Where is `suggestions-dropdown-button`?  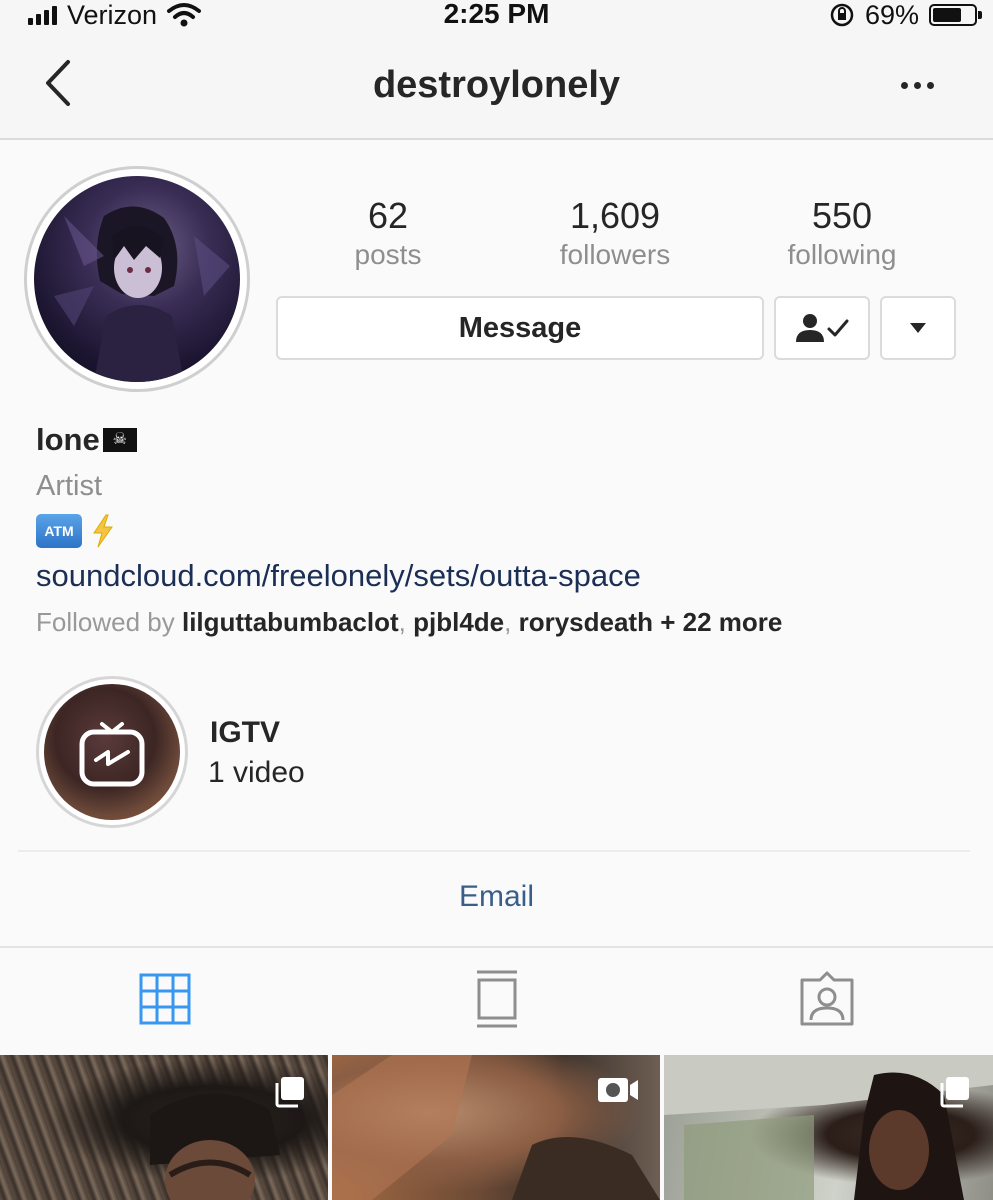 suggestions-dropdown-button is located at coordinates (918, 328).